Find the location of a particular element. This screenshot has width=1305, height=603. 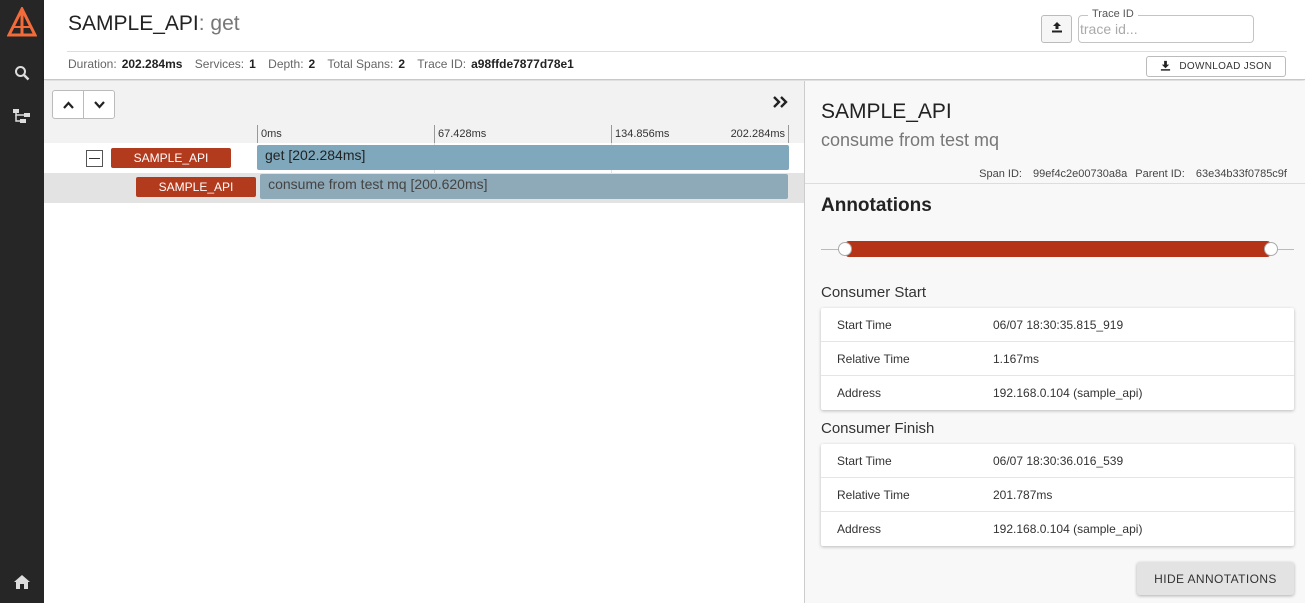

chevron-down-icon is located at coordinates (99, 105).